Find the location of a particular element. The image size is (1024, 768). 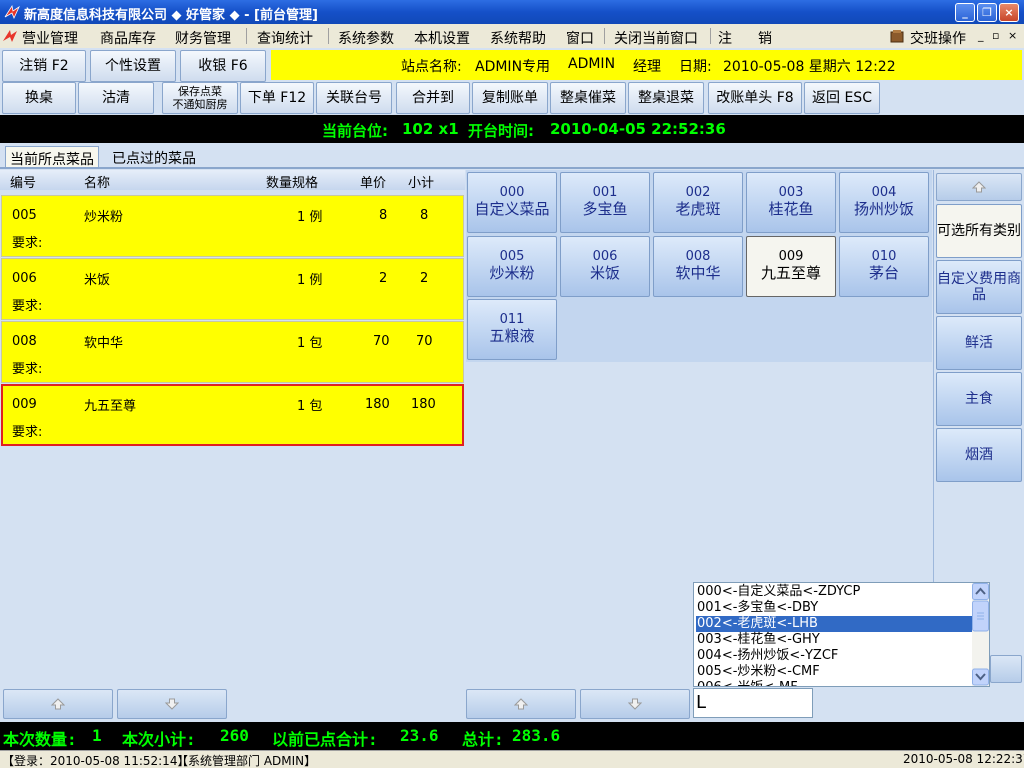

sold-out-button: 沽清 is located at coordinates (116, 98).